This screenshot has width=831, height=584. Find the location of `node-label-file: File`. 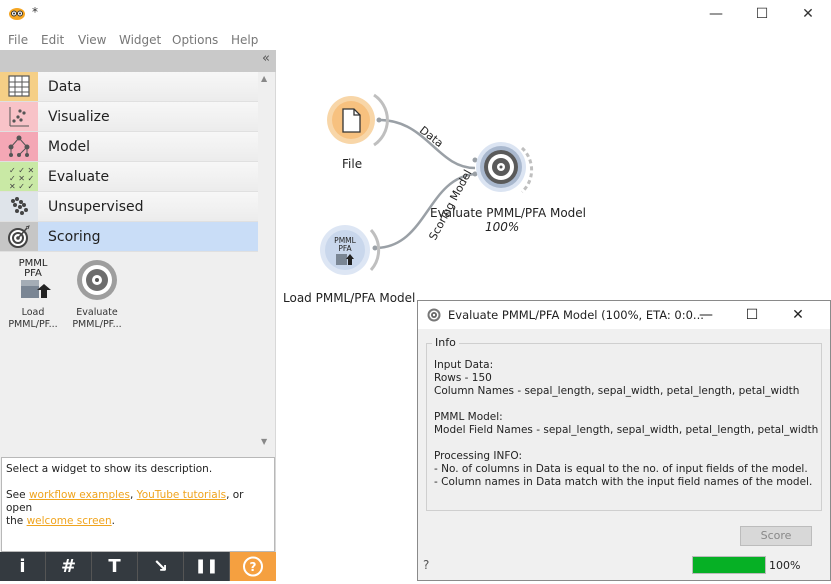

node-label-file: File is located at coordinates (352, 164).